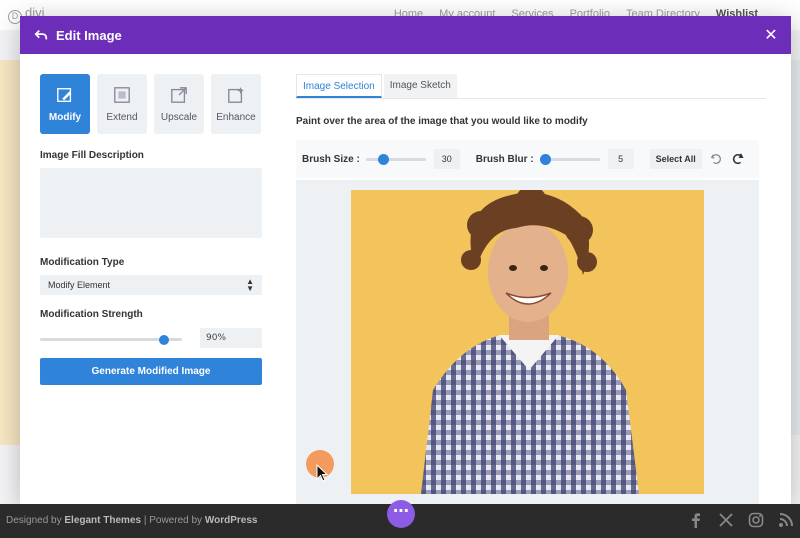 Image resolution: width=800 pixels, height=538 pixels. What do you see at coordinates (122, 94) in the screenshot?
I see `extend-icon` at bounding box center [122, 94].